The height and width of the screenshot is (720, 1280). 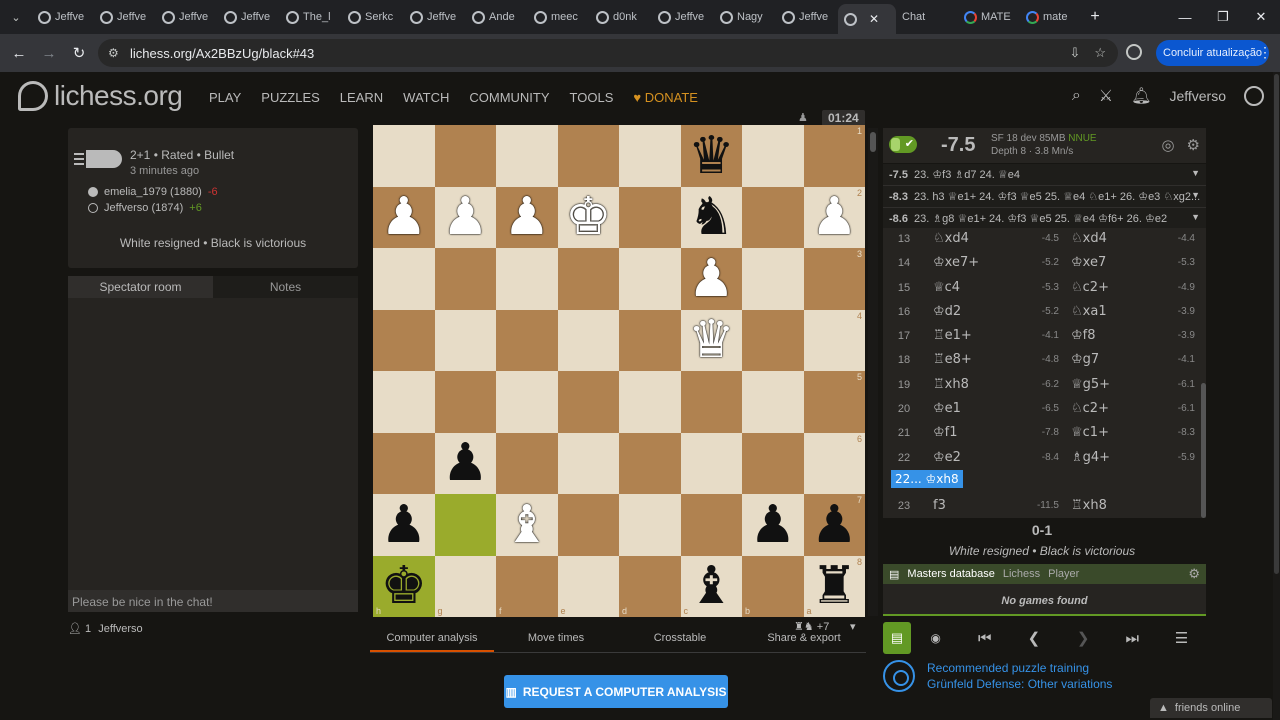 What do you see at coordinates (527, 402) in the screenshot?
I see `square-f5` at bounding box center [527, 402].